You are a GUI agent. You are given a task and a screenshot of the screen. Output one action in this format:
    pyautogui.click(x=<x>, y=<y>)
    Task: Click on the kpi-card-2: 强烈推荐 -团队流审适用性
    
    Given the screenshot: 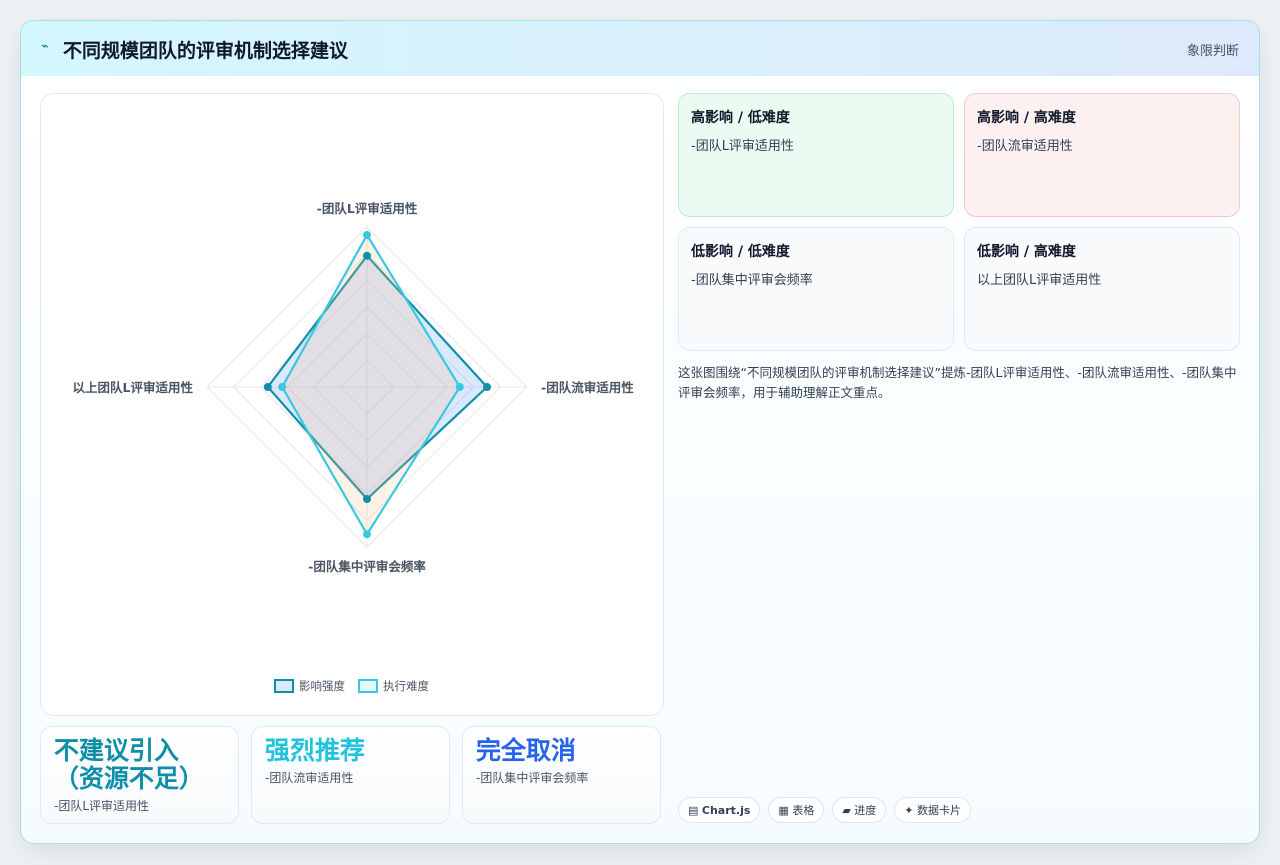 What is the action you would take?
    pyautogui.click(x=350, y=775)
    